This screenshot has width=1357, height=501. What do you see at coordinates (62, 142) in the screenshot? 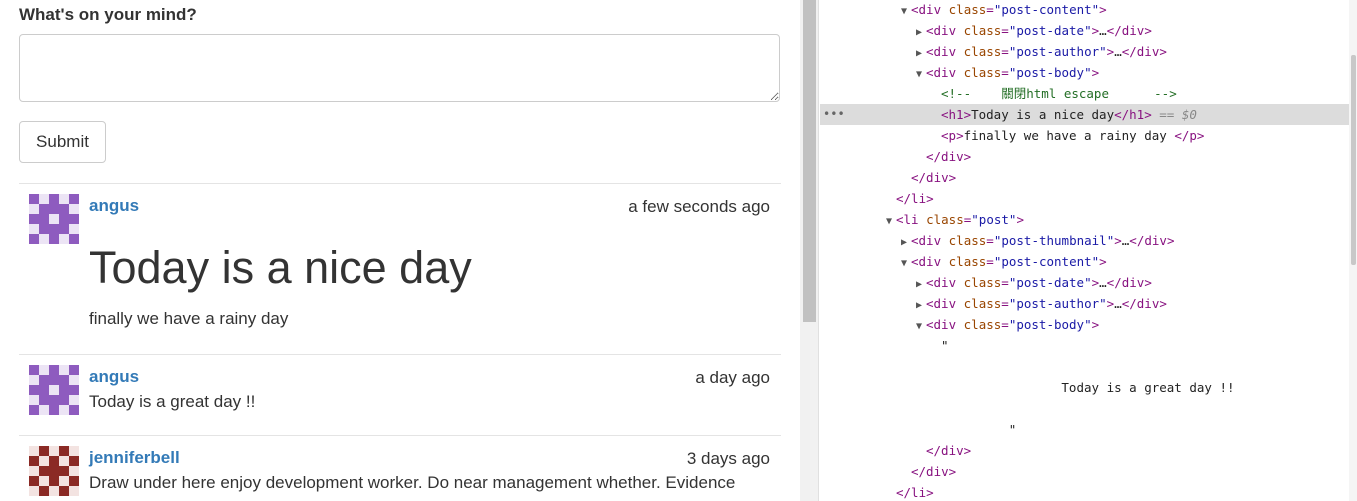
I see `submit-button: Submit` at bounding box center [62, 142].